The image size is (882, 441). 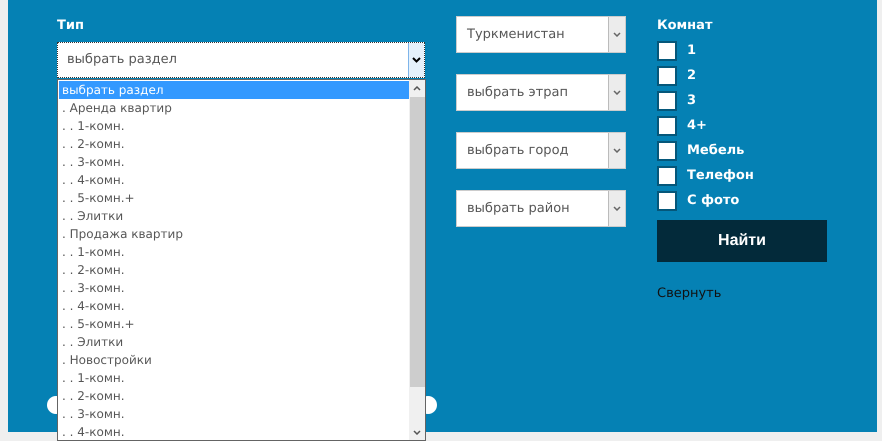 I want to click on chevron-up-icon, so click(x=417, y=88).